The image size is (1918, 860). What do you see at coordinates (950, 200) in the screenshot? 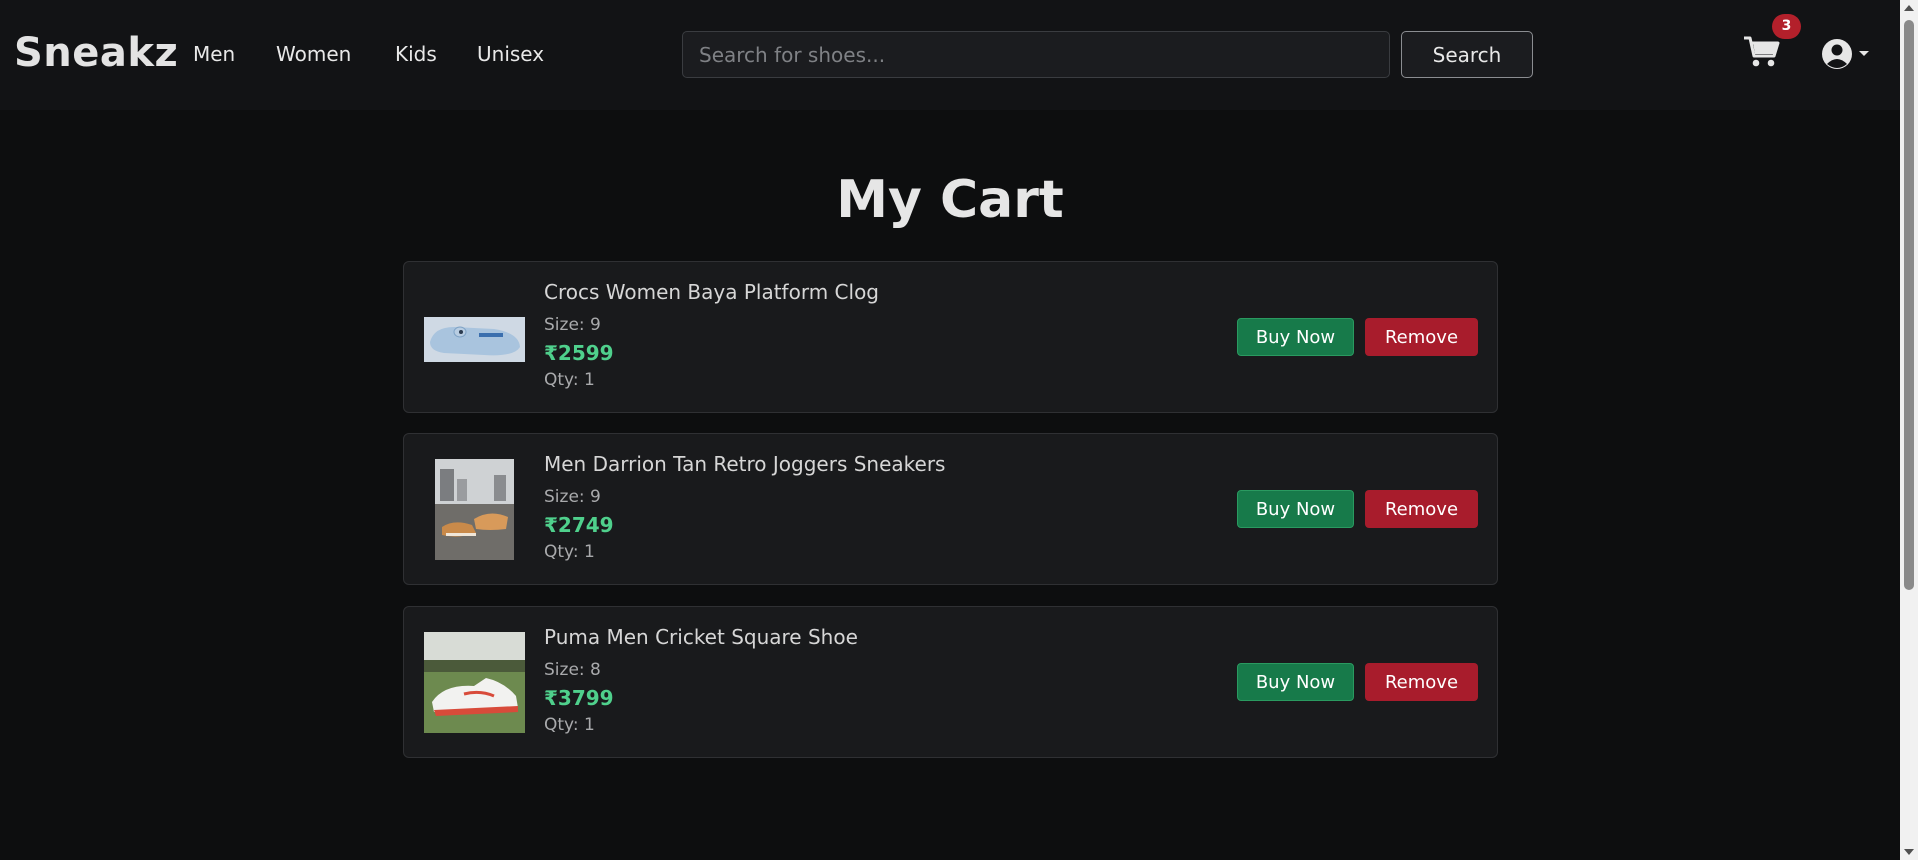
I see `page-title: My Cart` at bounding box center [950, 200].